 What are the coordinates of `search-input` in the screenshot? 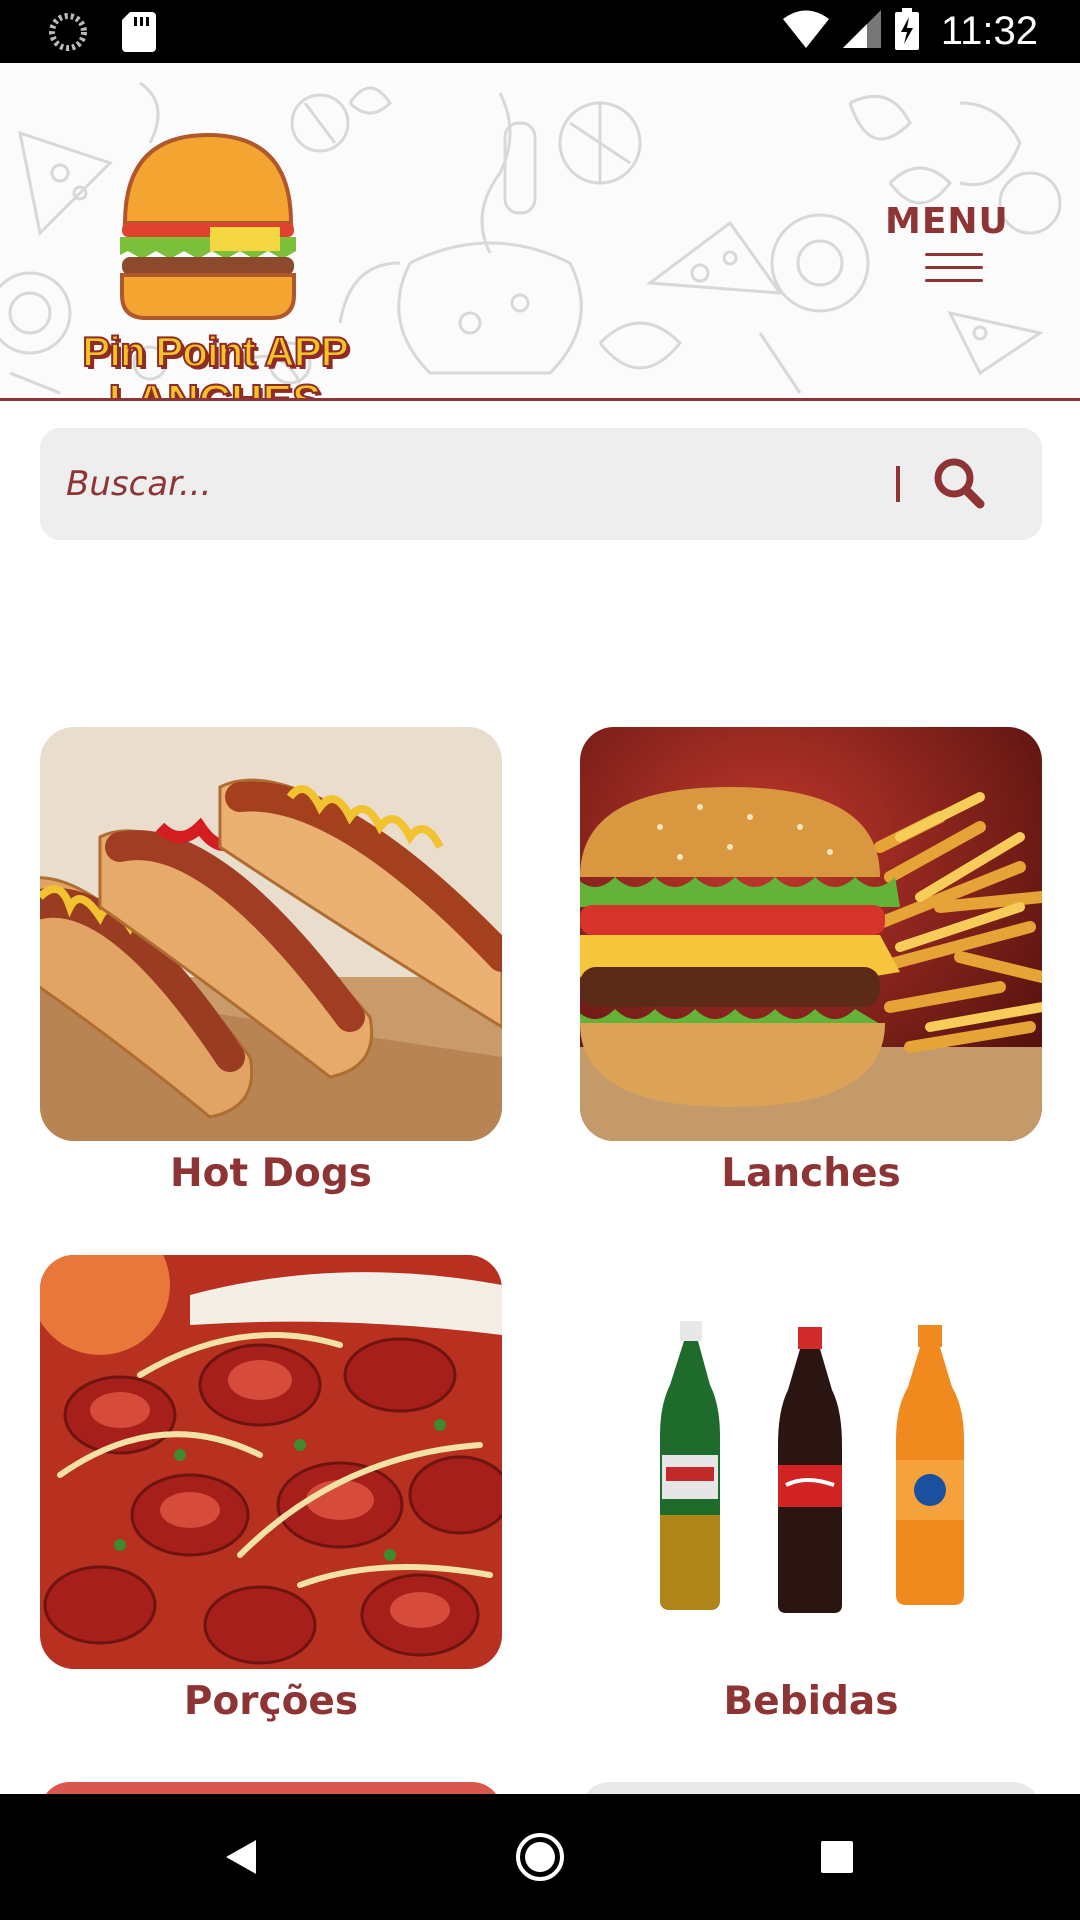 It's located at (476, 484).